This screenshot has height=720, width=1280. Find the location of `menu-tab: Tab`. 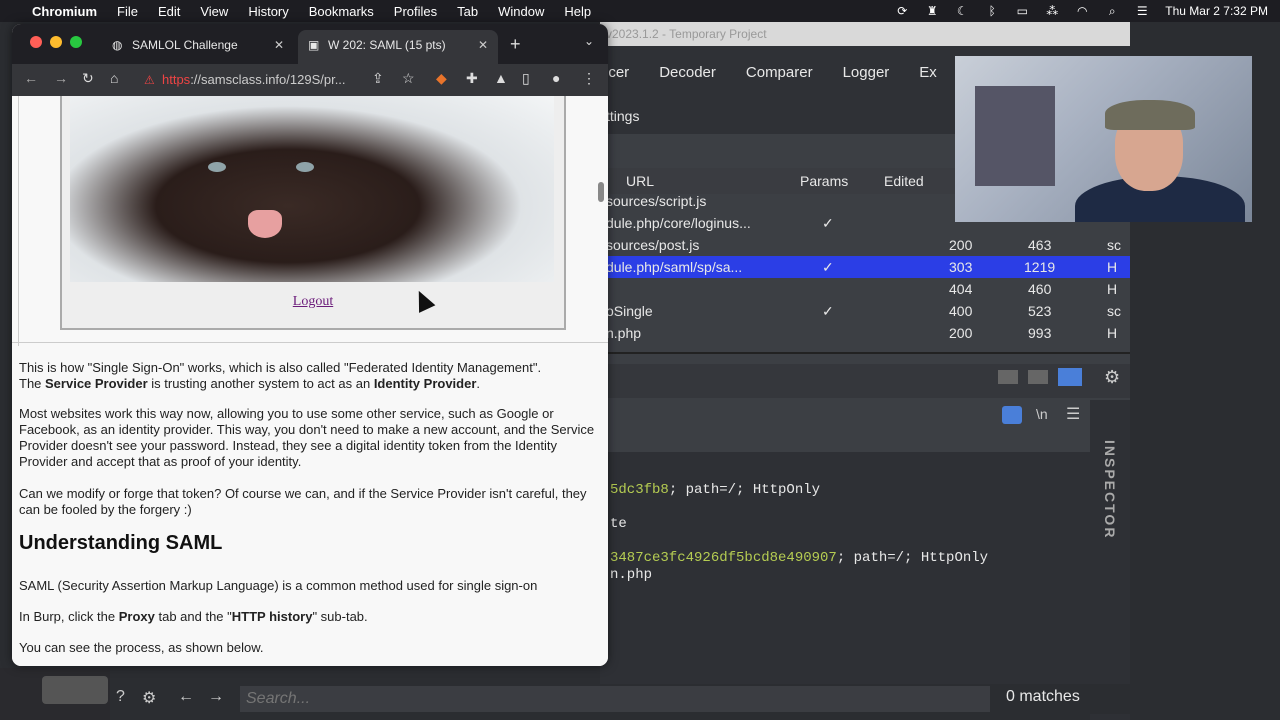

menu-tab: Tab is located at coordinates (467, 11).